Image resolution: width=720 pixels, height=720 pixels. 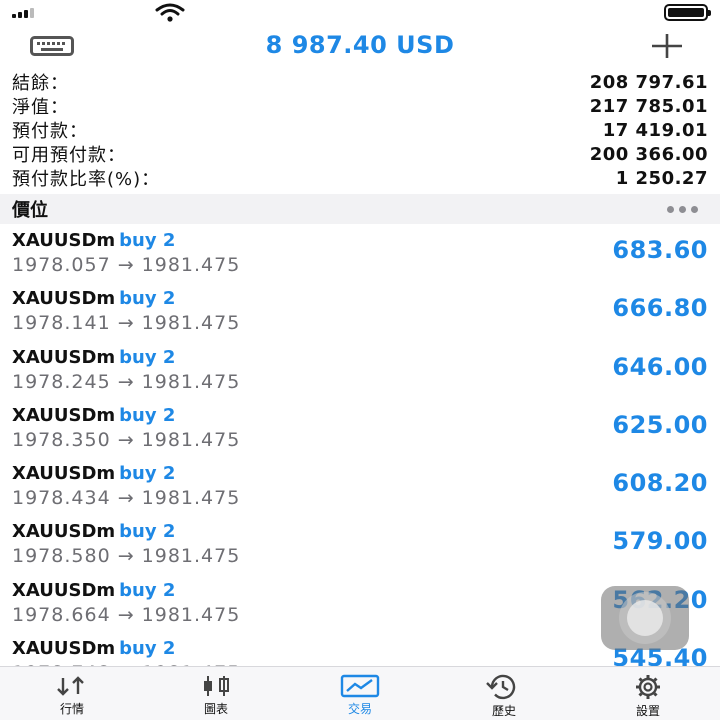 What do you see at coordinates (655, 130) in the screenshot?
I see `account-value: 17 419.01` at bounding box center [655, 130].